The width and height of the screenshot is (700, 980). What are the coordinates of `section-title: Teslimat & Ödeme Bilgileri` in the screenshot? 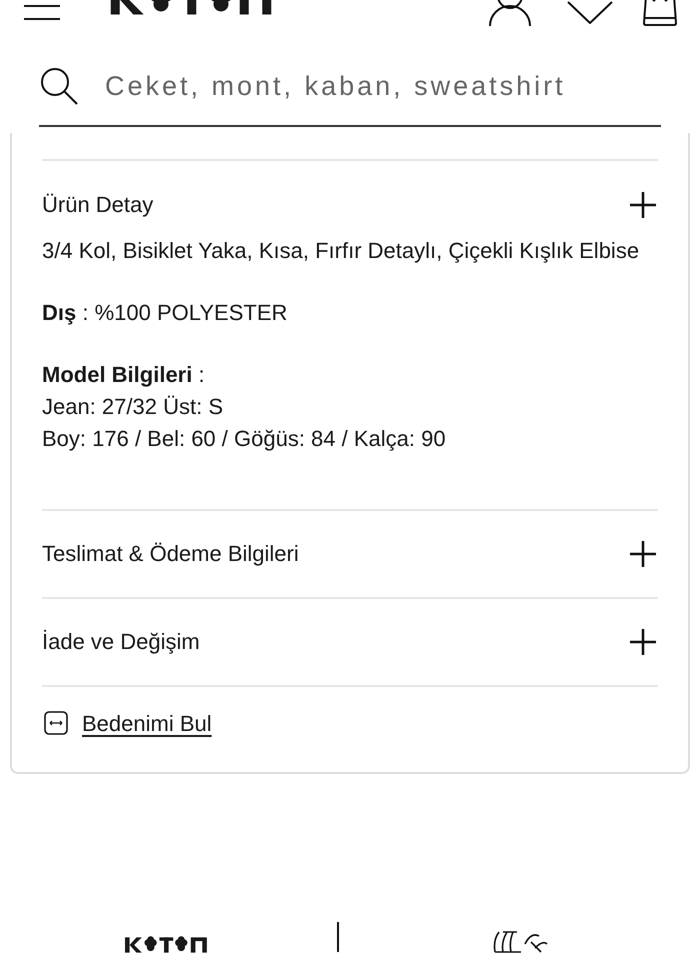 It's located at (170, 553).